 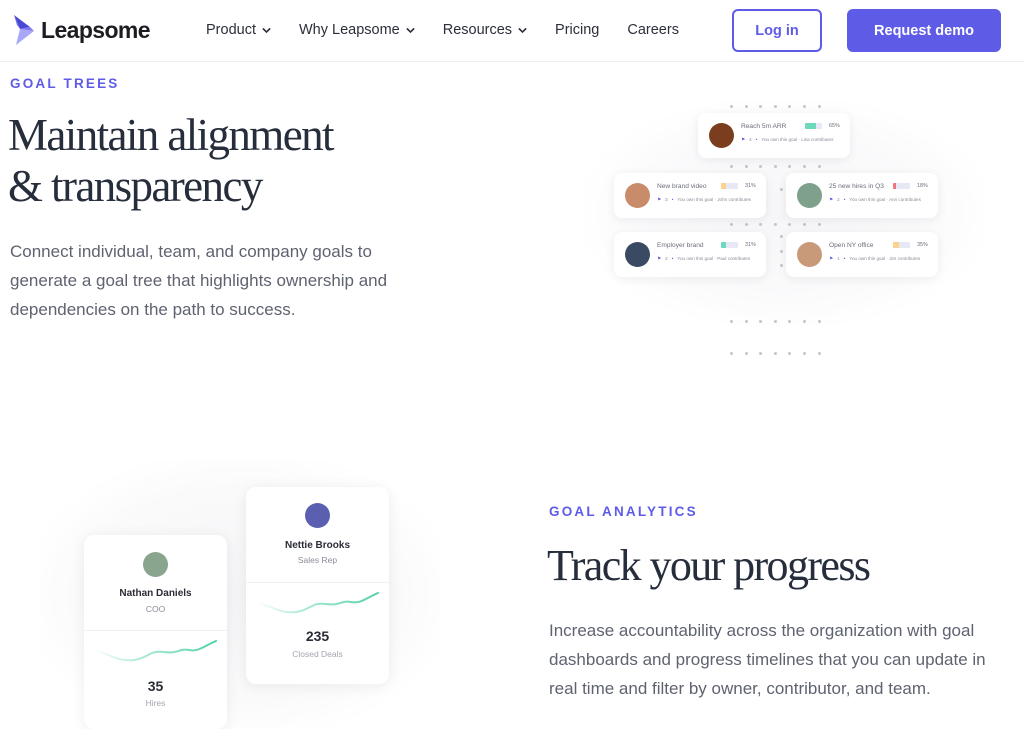 What do you see at coordinates (155, 703) in the screenshot?
I see `metric-label: Hires` at bounding box center [155, 703].